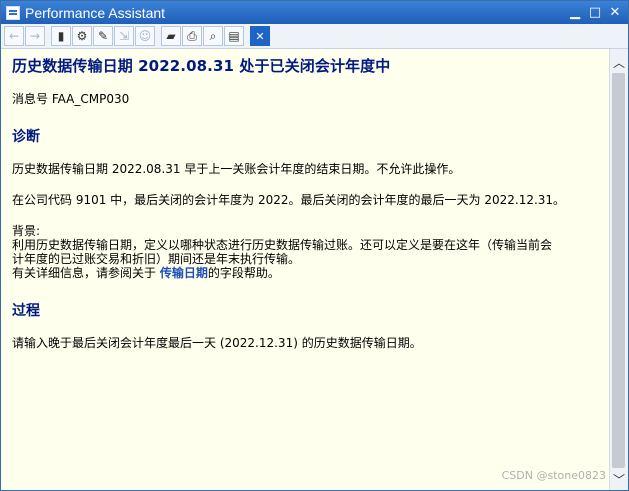  What do you see at coordinates (201, 66) in the screenshot?
I see `message-title: 历史数据传输日期 2022.08.31 处于已关闭会计年度中` at bounding box center [201, 66].